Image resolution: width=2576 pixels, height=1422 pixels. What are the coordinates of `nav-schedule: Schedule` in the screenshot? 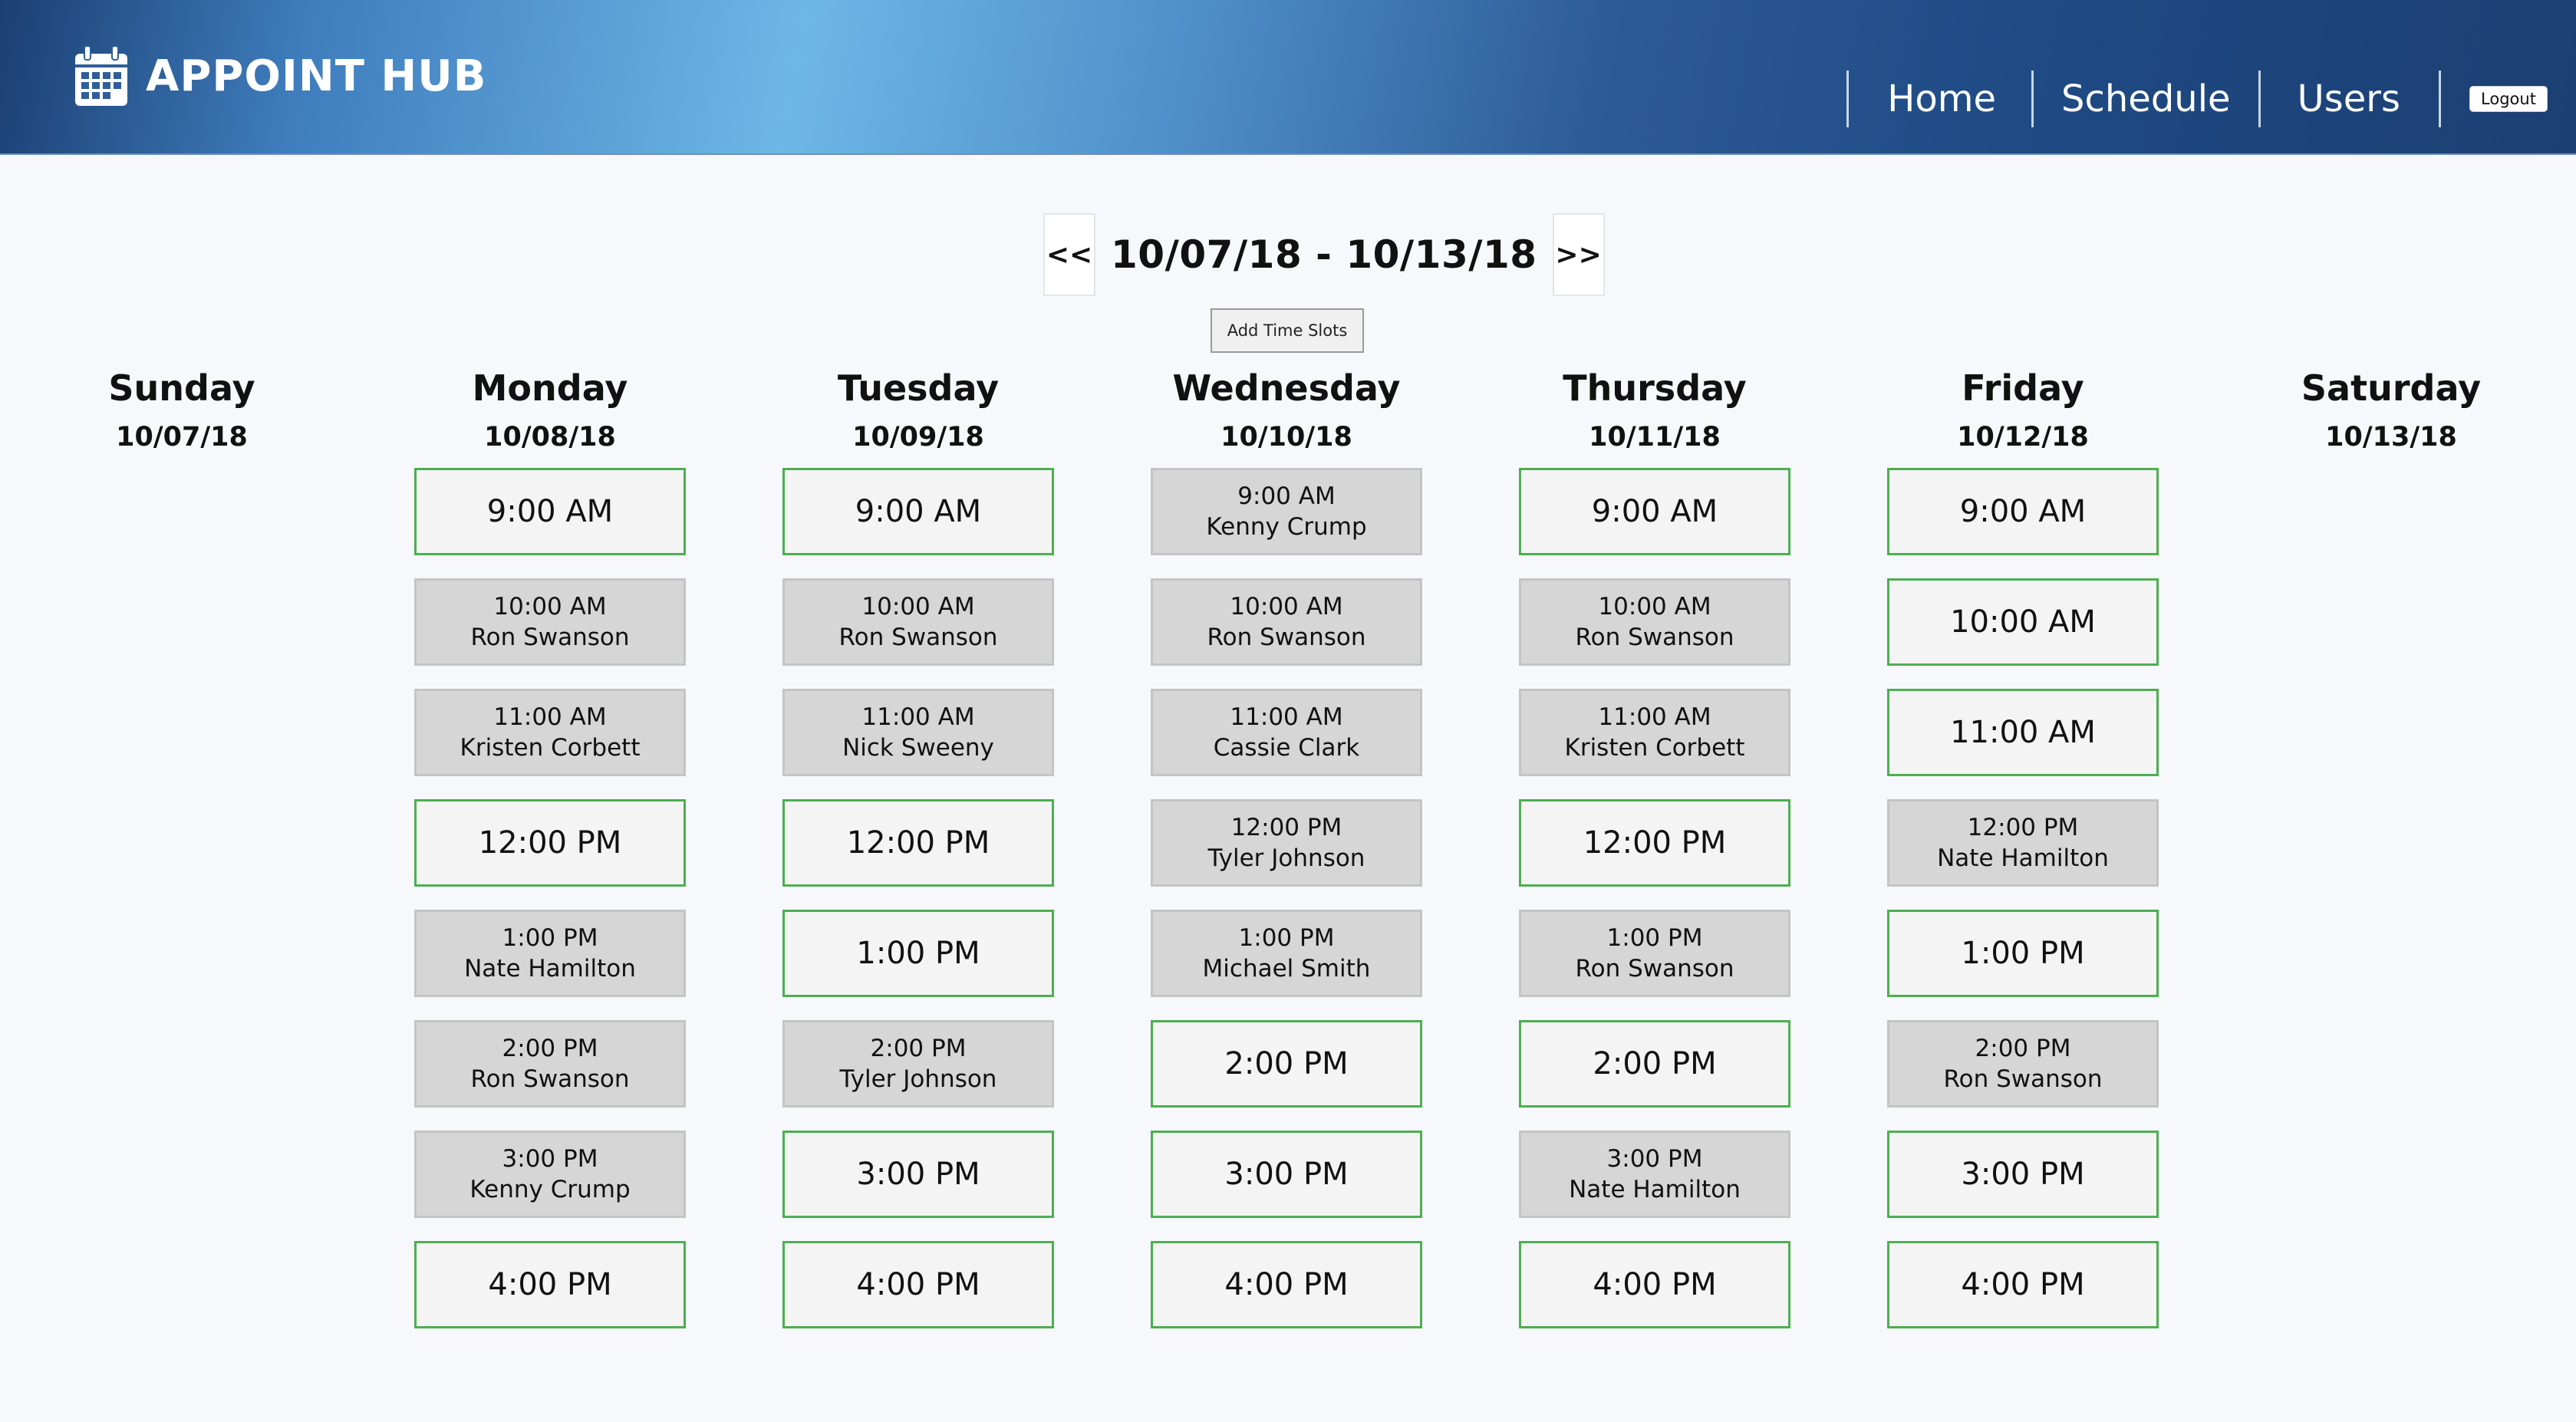 It's located at (2146, 99).